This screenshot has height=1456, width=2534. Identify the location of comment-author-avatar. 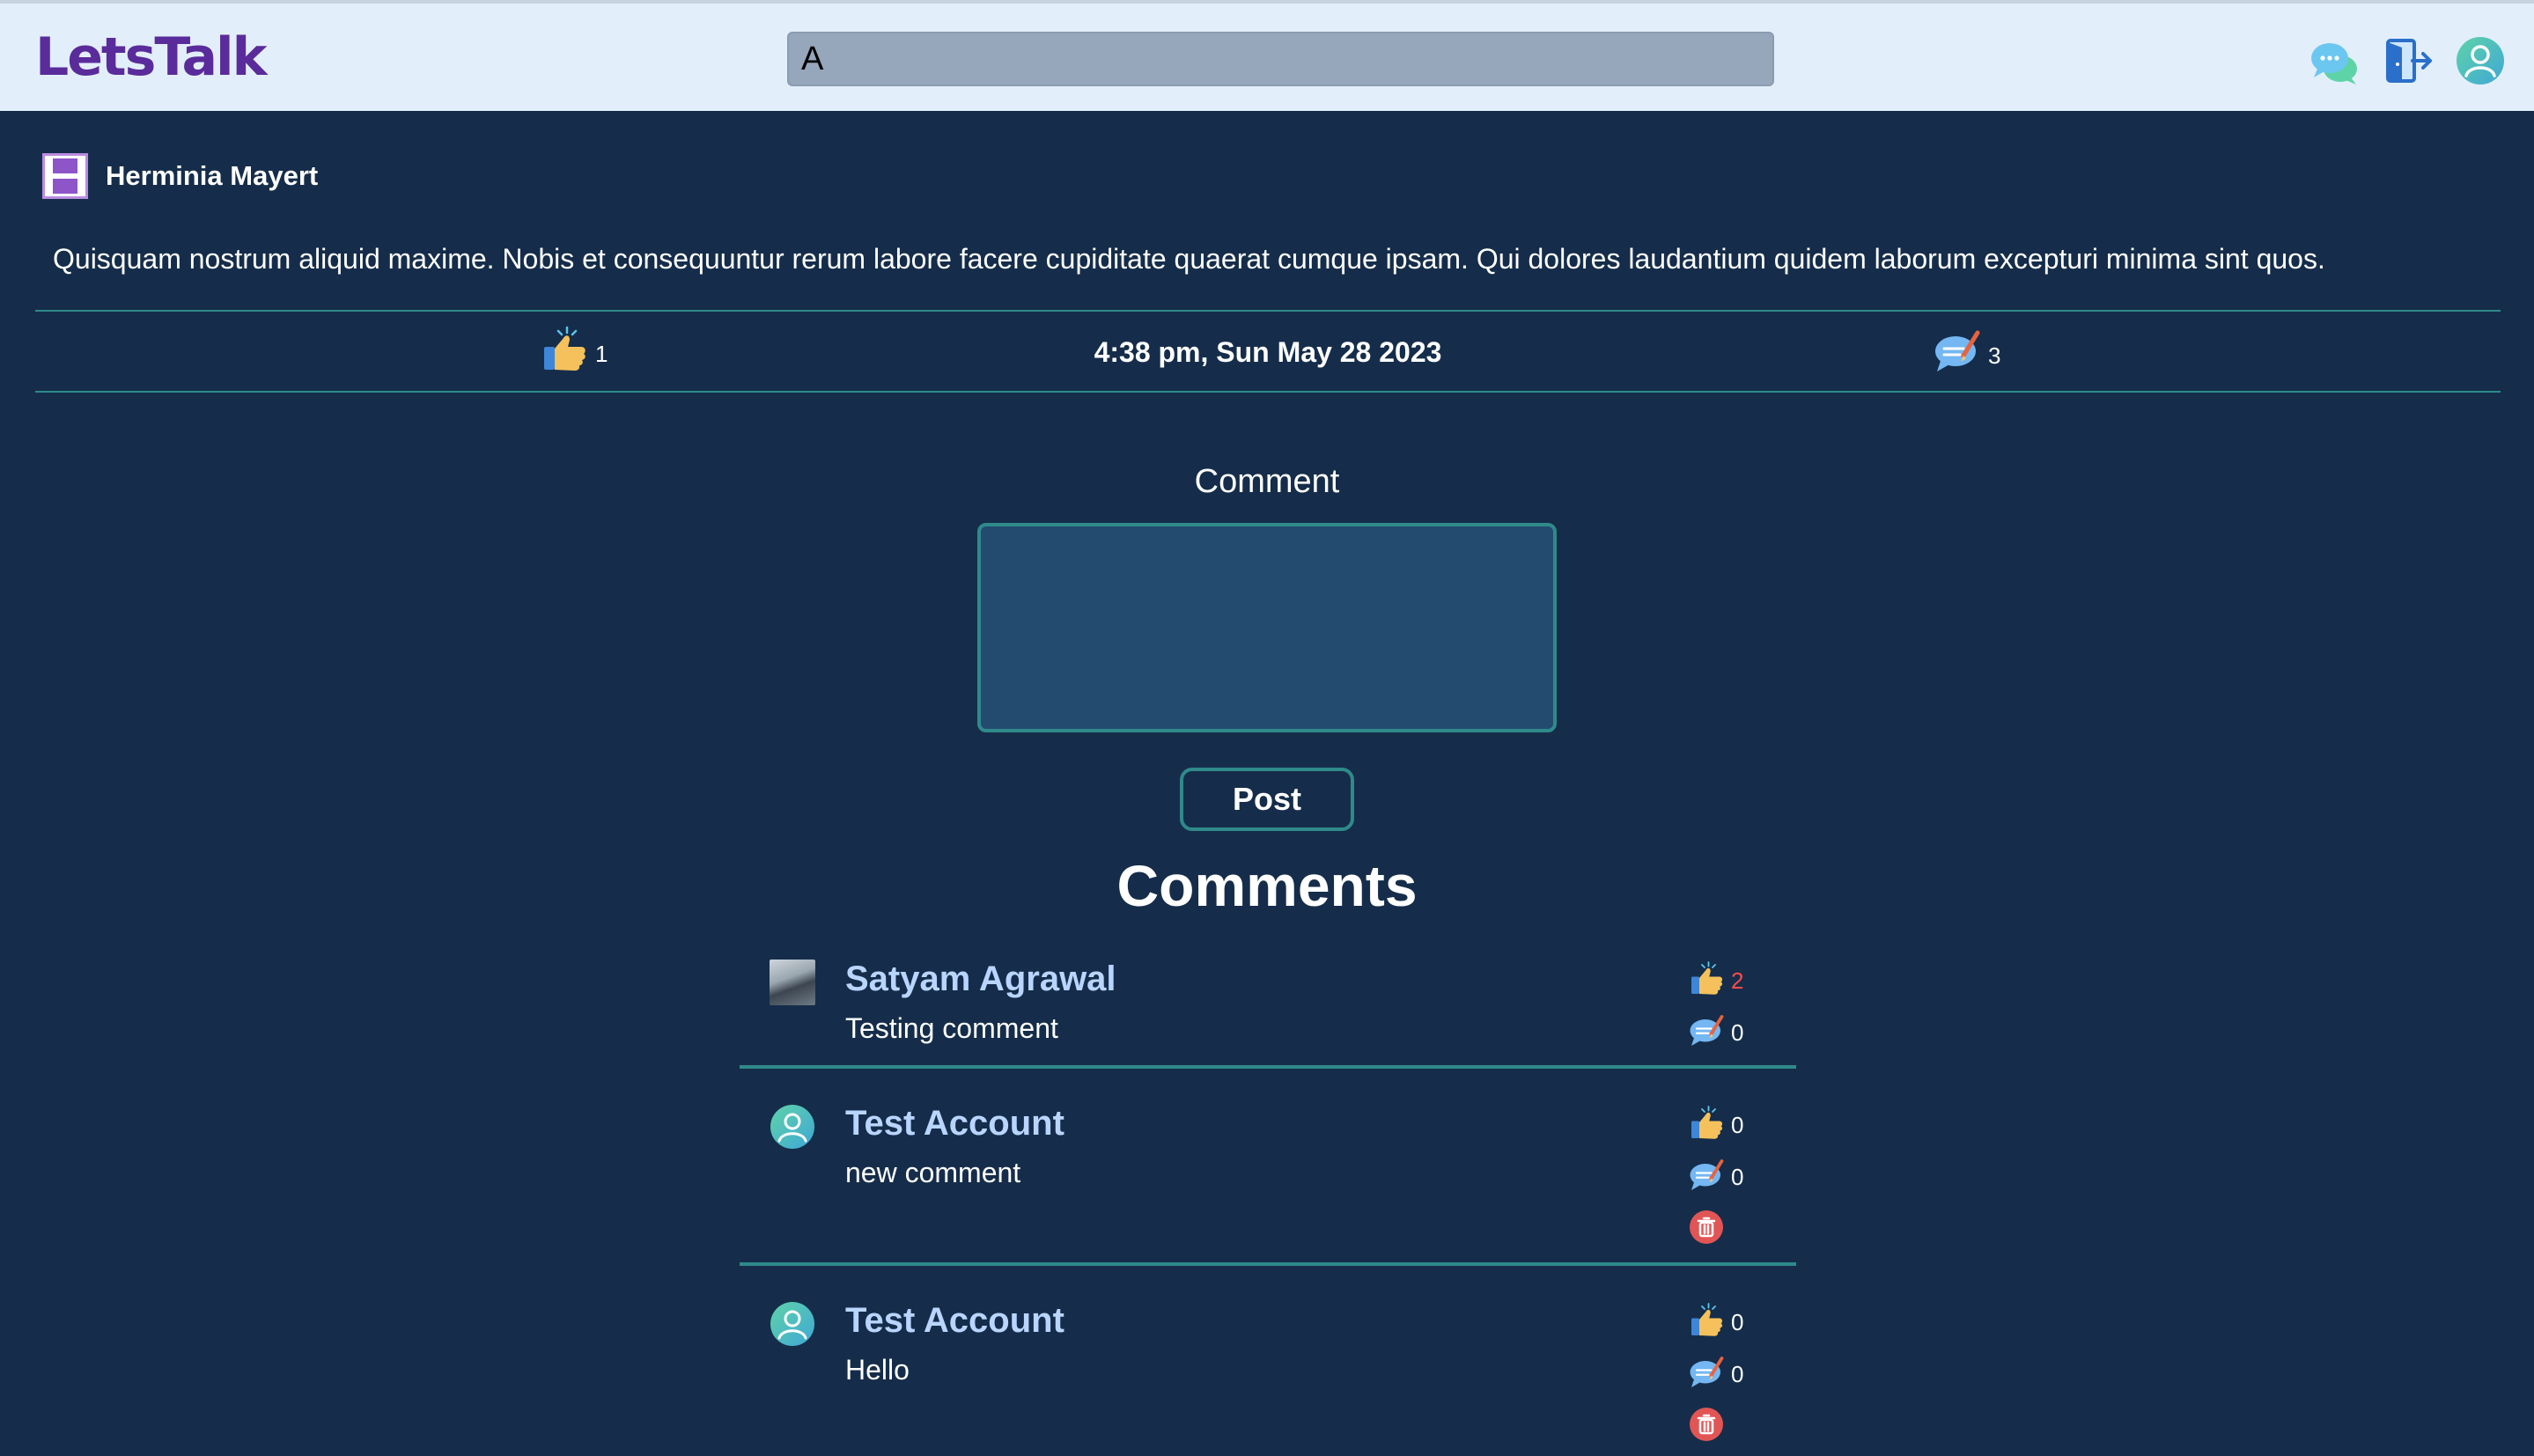
(792, 983).